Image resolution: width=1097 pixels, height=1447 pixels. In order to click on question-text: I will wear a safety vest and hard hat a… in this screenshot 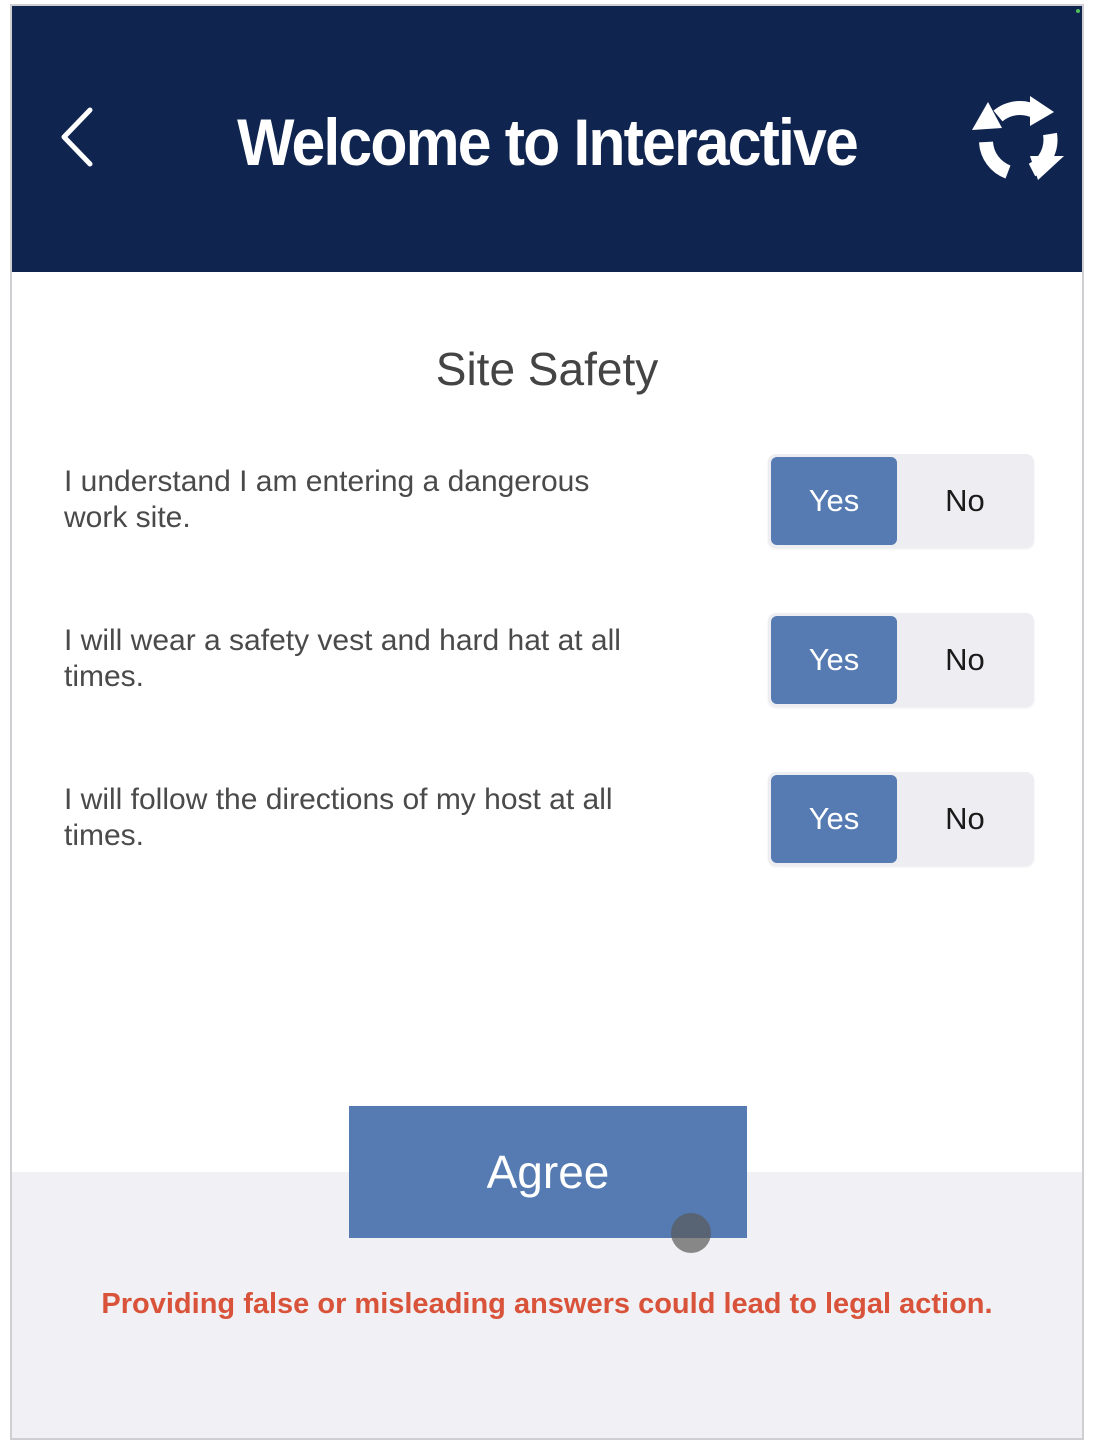, I will do `click(342, 658)`.